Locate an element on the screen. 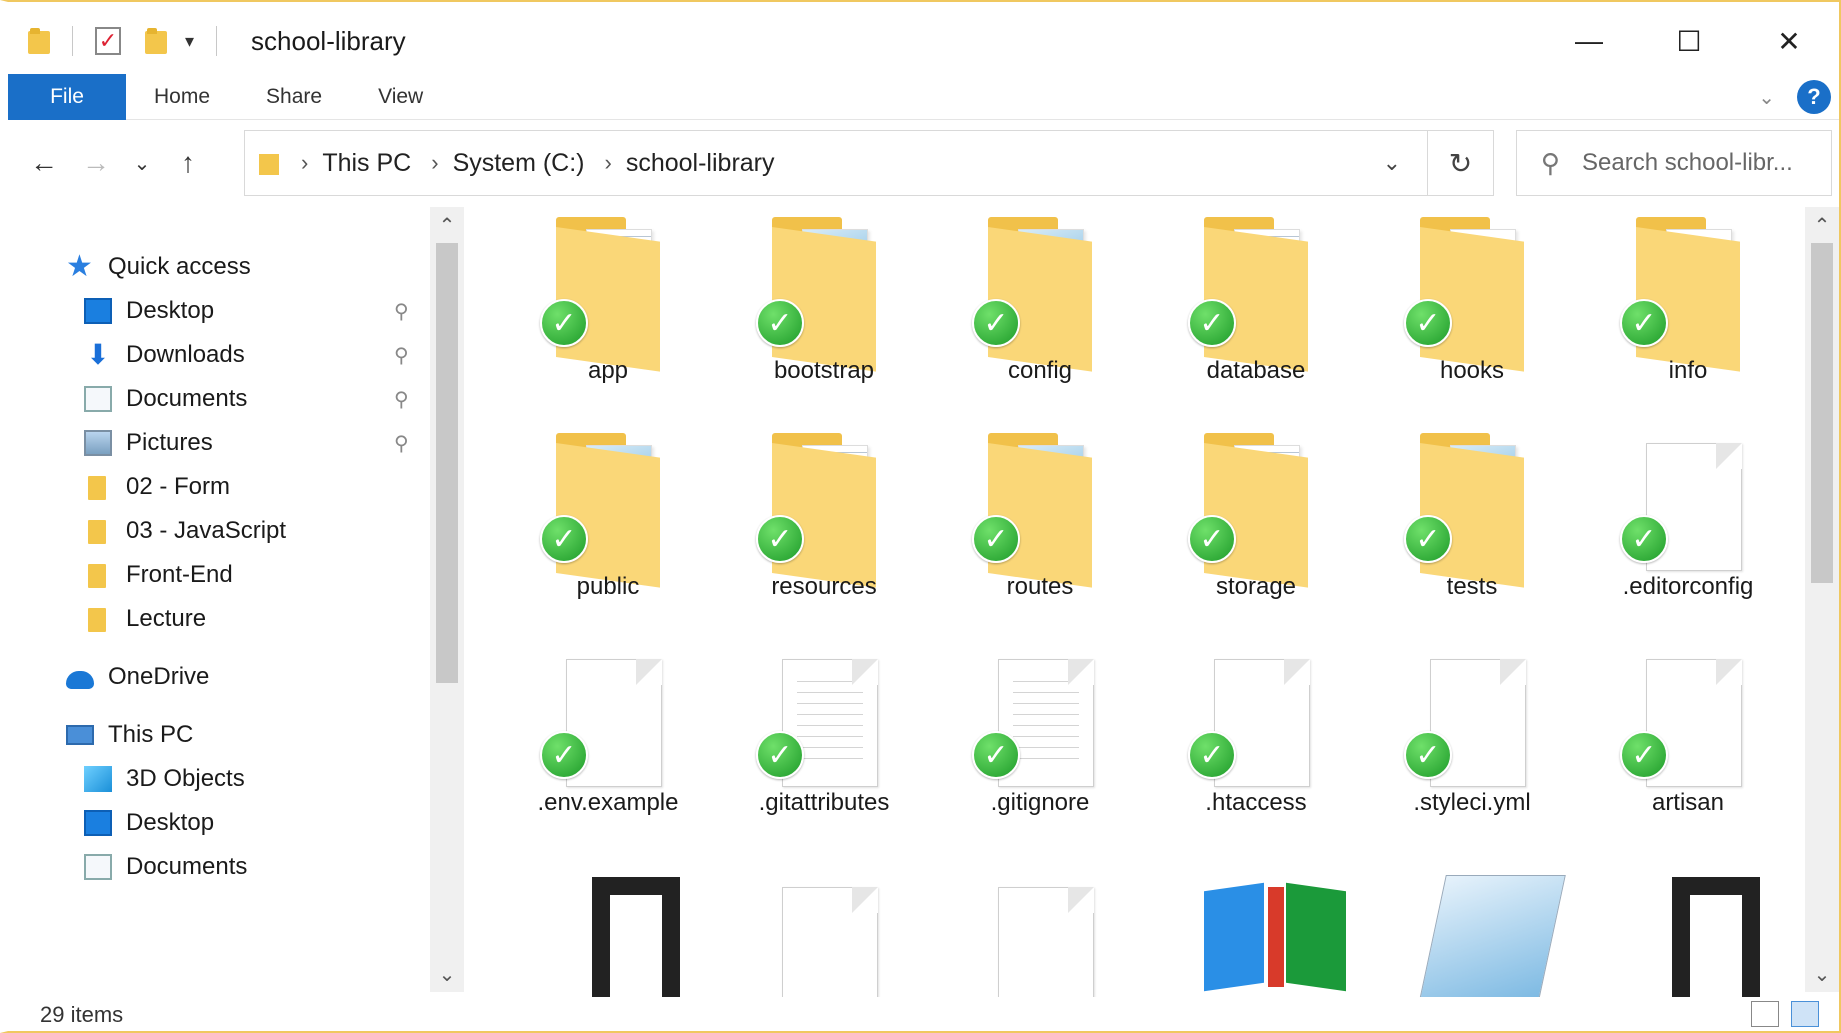 This screenshot has height=1033, width=1841. file-item: ✓ .gitignore is located at coordinates (1040, 744).